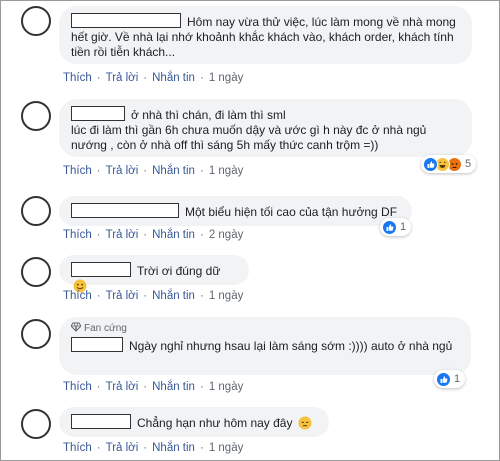 The width and height of the screenshot is (500, 461). What do you see at coordinates (226, 235) in the screenshot?
I see `timestamp: 2 ngày` at bounding box center [226, 235].